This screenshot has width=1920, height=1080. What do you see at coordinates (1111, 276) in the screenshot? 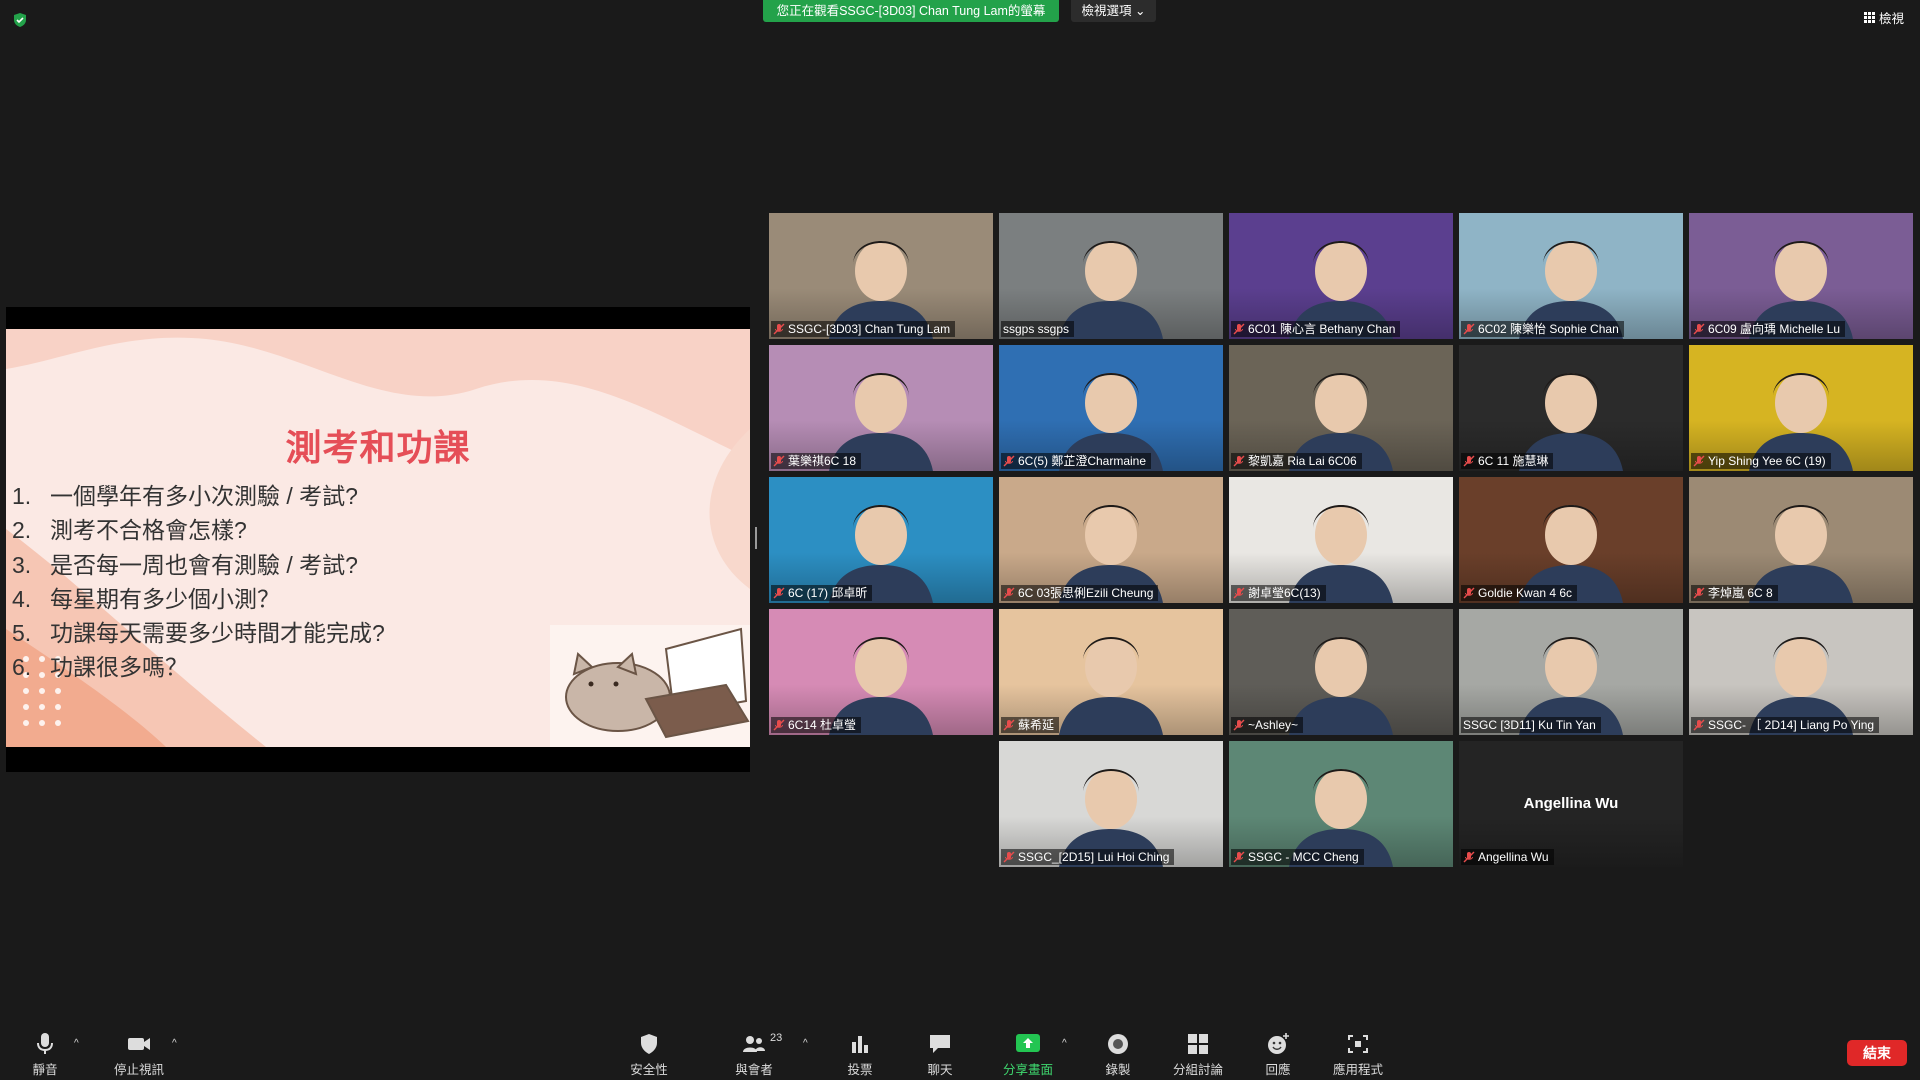
I see `participant-video-tile: ssgps ssgps` at bounding box center [1111, 276].